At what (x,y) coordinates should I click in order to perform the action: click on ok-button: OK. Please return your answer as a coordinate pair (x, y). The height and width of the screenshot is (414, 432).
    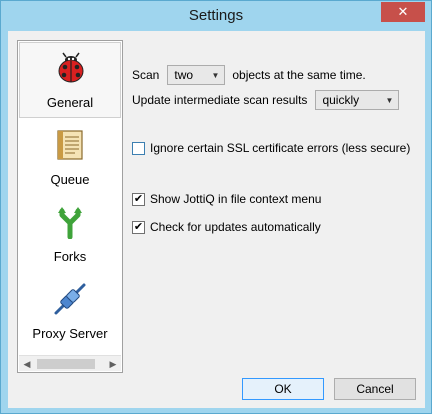
    Looking at the image, I should click on (283, 389).